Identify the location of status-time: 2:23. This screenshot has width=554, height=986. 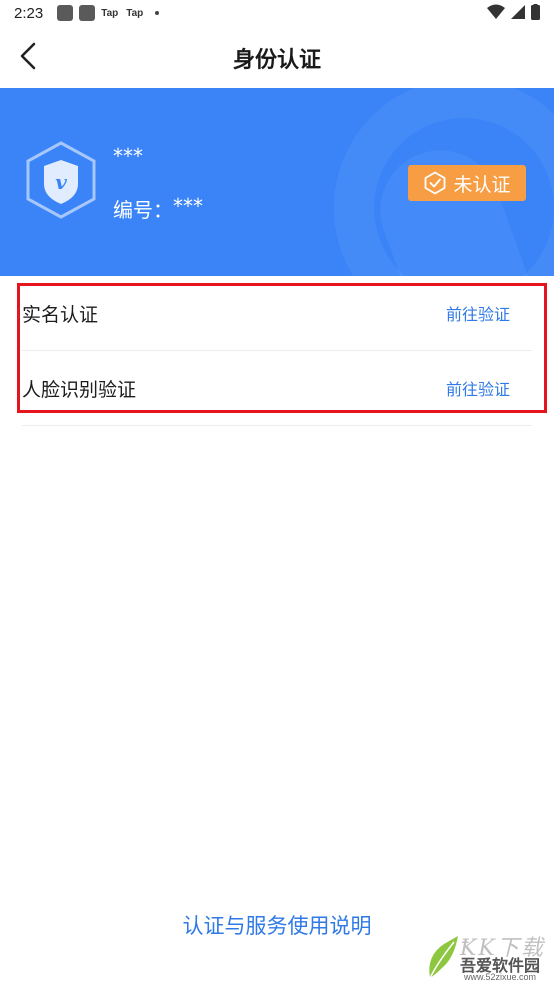
(29, 13).